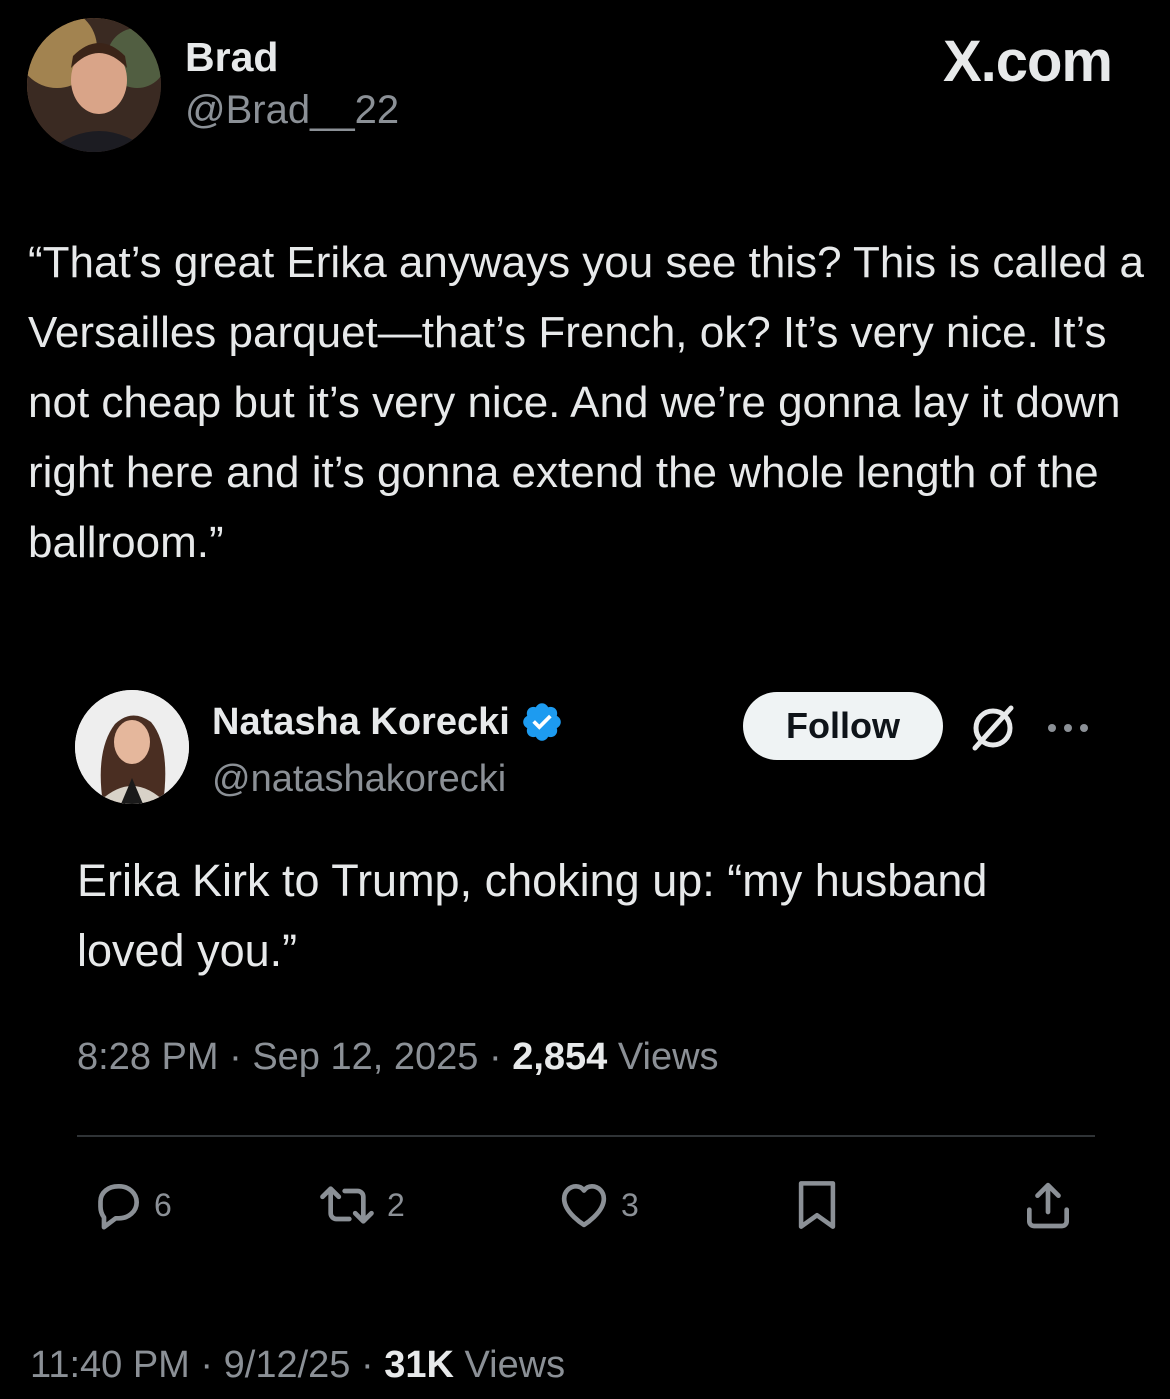  What do you see at coordinates (560, 1057) in the screenshot?
I see `quoted-tweet-views-count: 2,854` at bounding box center [560, 1057].